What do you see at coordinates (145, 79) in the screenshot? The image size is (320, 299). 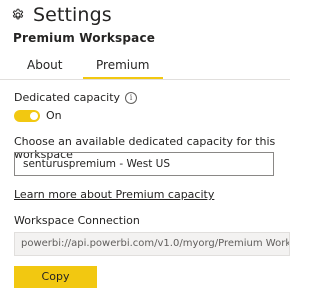 I see `tab-divider` at bounding box center [145, 79].